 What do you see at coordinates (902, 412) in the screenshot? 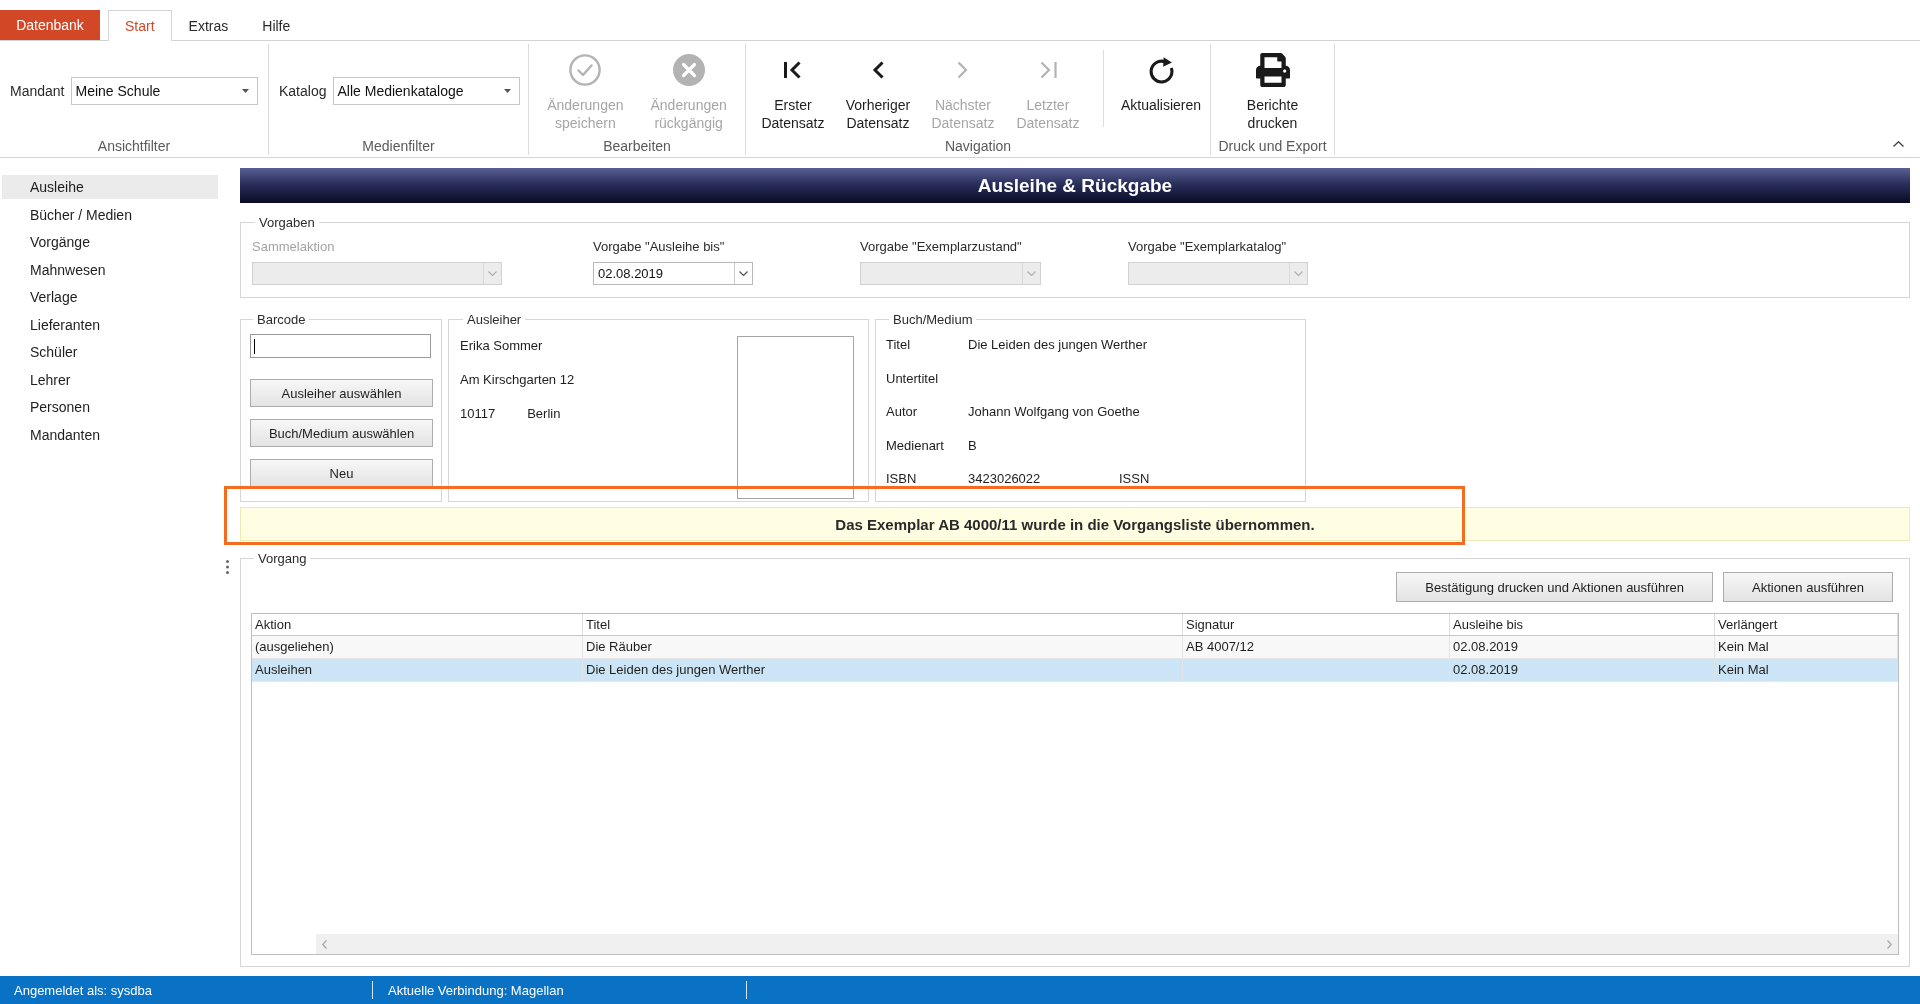
I see `field-label: Autor` at bounding box center [902, 412].